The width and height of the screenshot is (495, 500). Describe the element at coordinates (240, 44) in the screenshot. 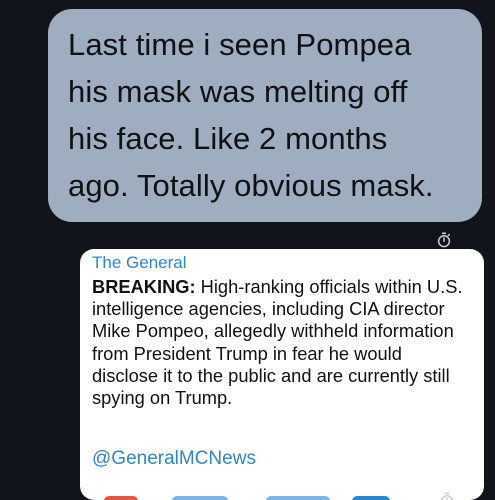

I see `sent-message-line: Last time i seen Pompea` at that location.